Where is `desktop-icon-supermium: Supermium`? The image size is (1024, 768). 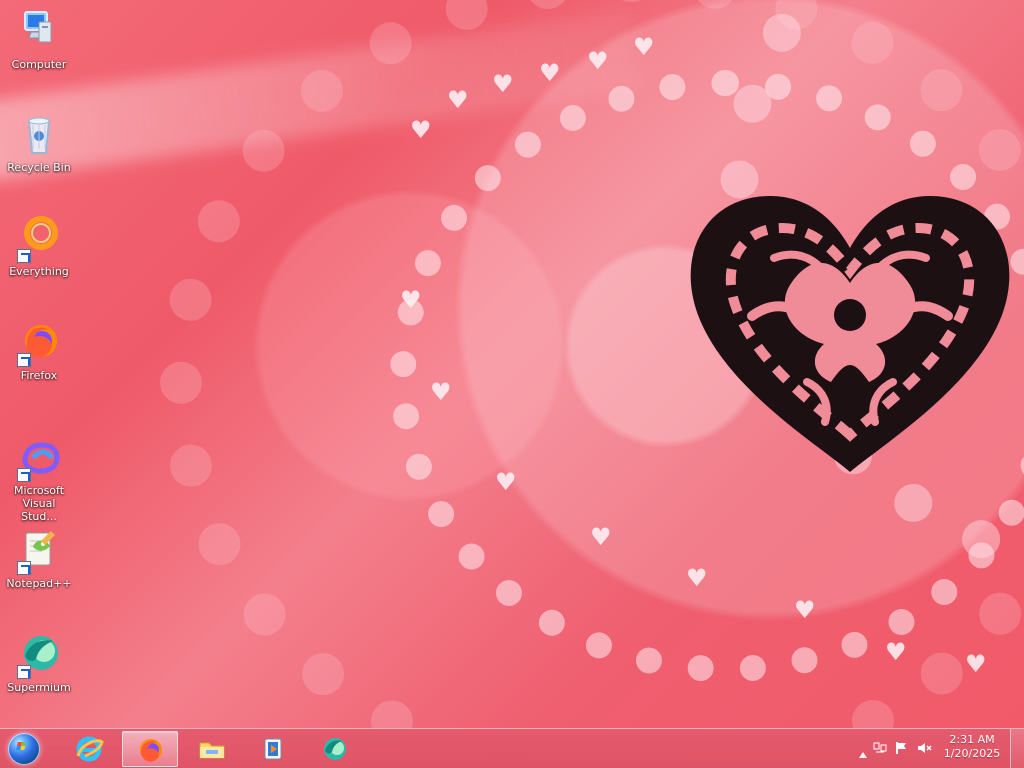
desktop-icon-supermium: Supermium is located at coordinates (39, 662).